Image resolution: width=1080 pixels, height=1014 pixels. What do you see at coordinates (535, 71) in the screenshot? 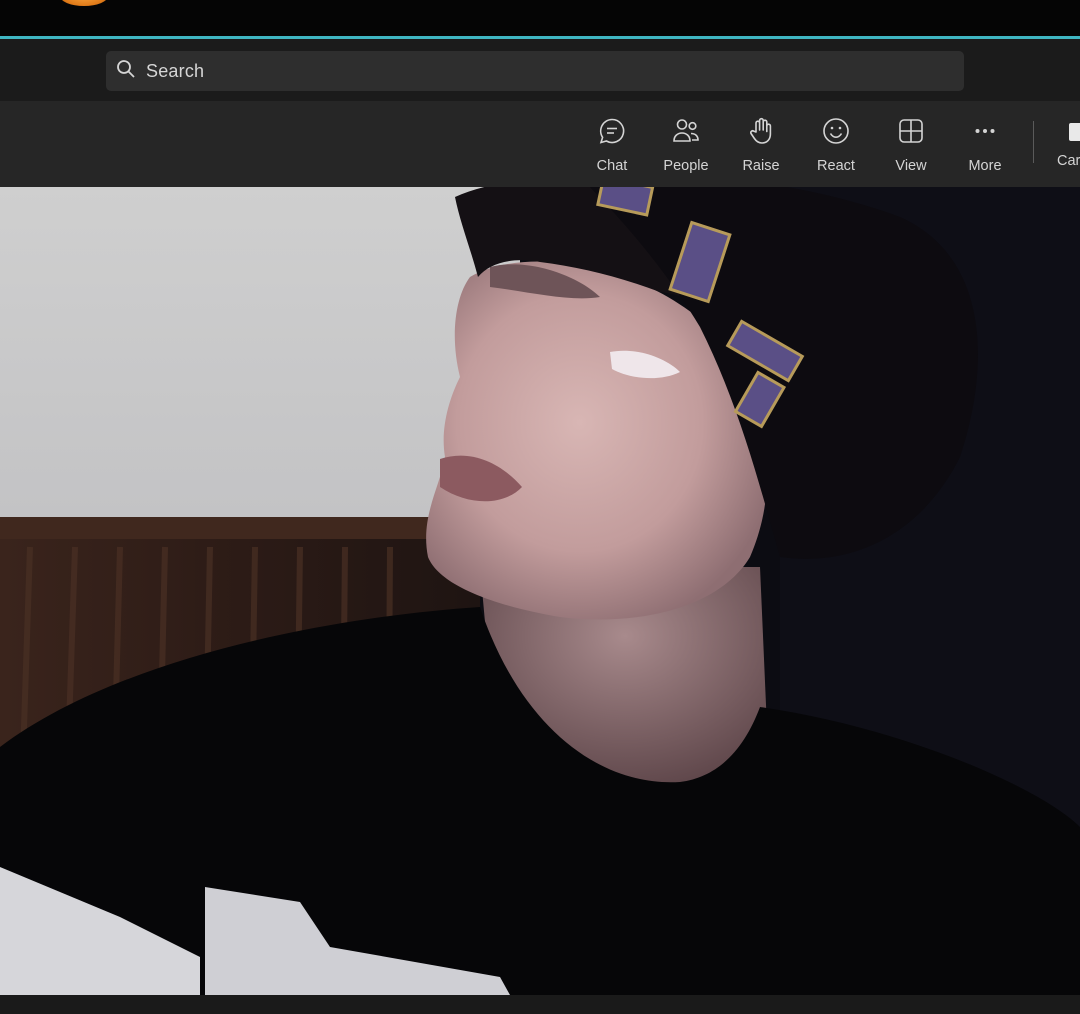
I see `search-input: Search` at bounding box center [535, 71].